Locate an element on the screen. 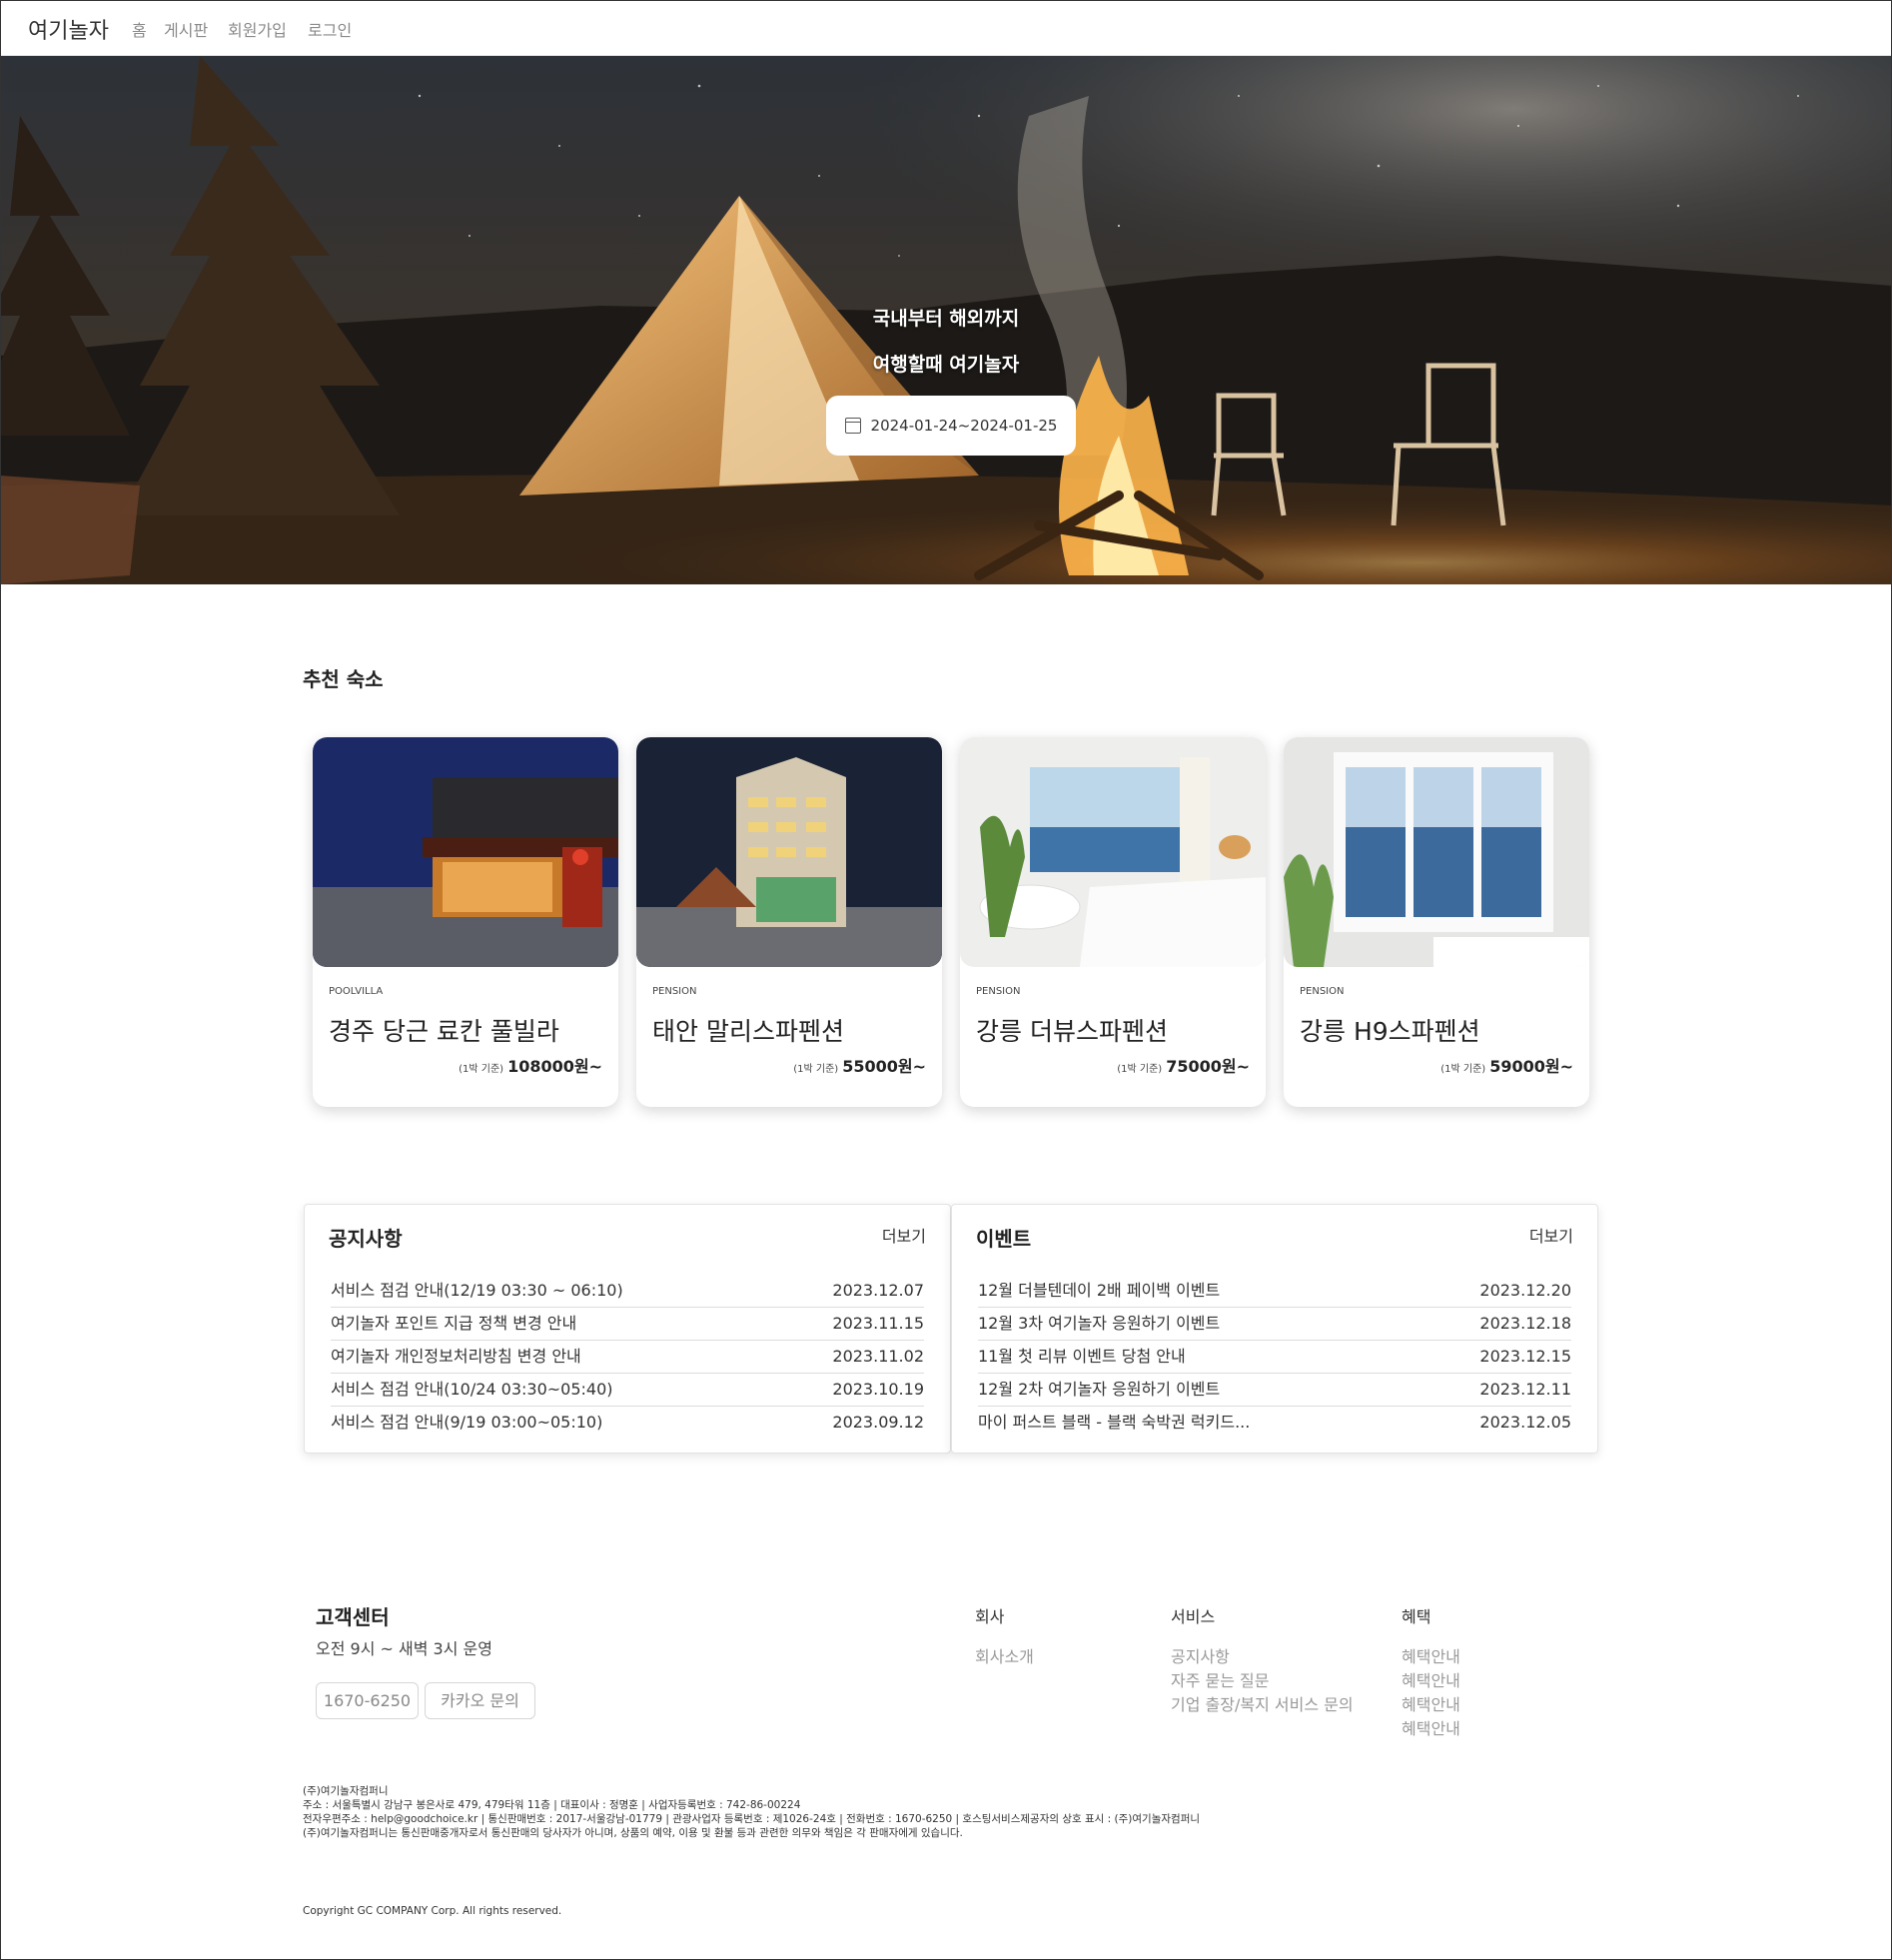 This screenshot has height=1960, width=1892. hero-headline-2: 여행할때 여기놀자 is located at coordinates (946, 365).